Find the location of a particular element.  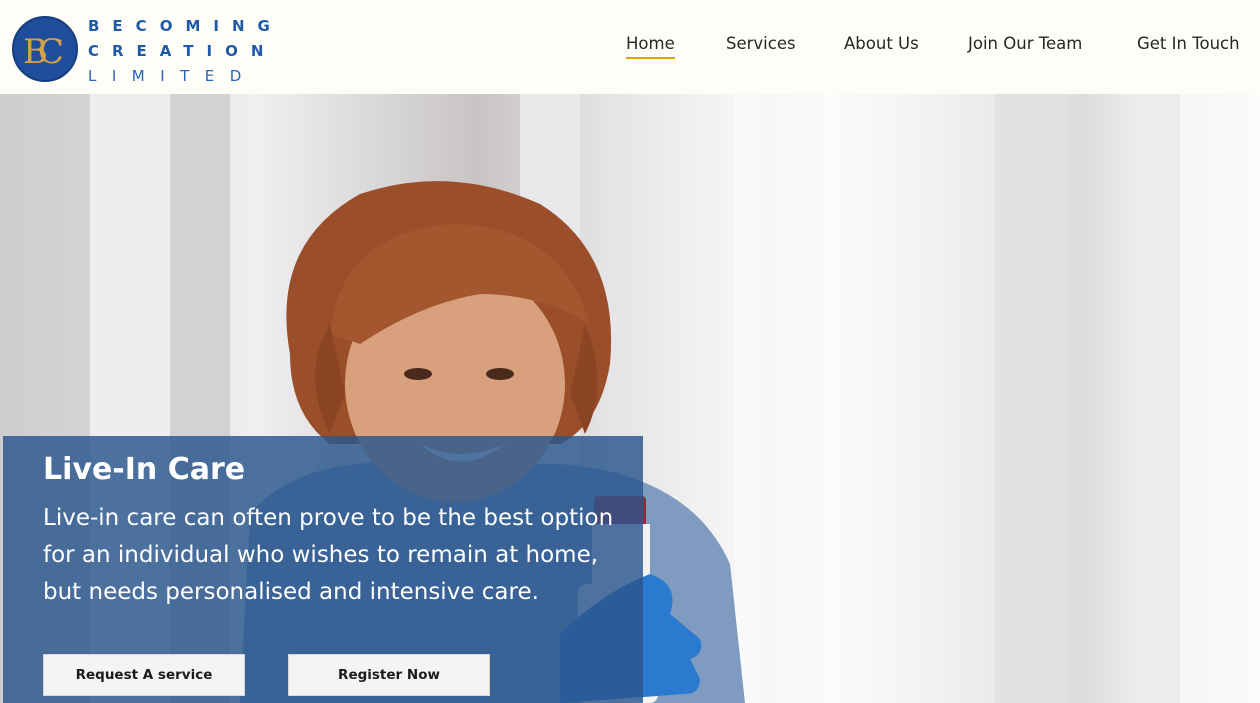

brand-logo: B C BECOMING CREATION LIMITED is located at coordinates (147, 49).